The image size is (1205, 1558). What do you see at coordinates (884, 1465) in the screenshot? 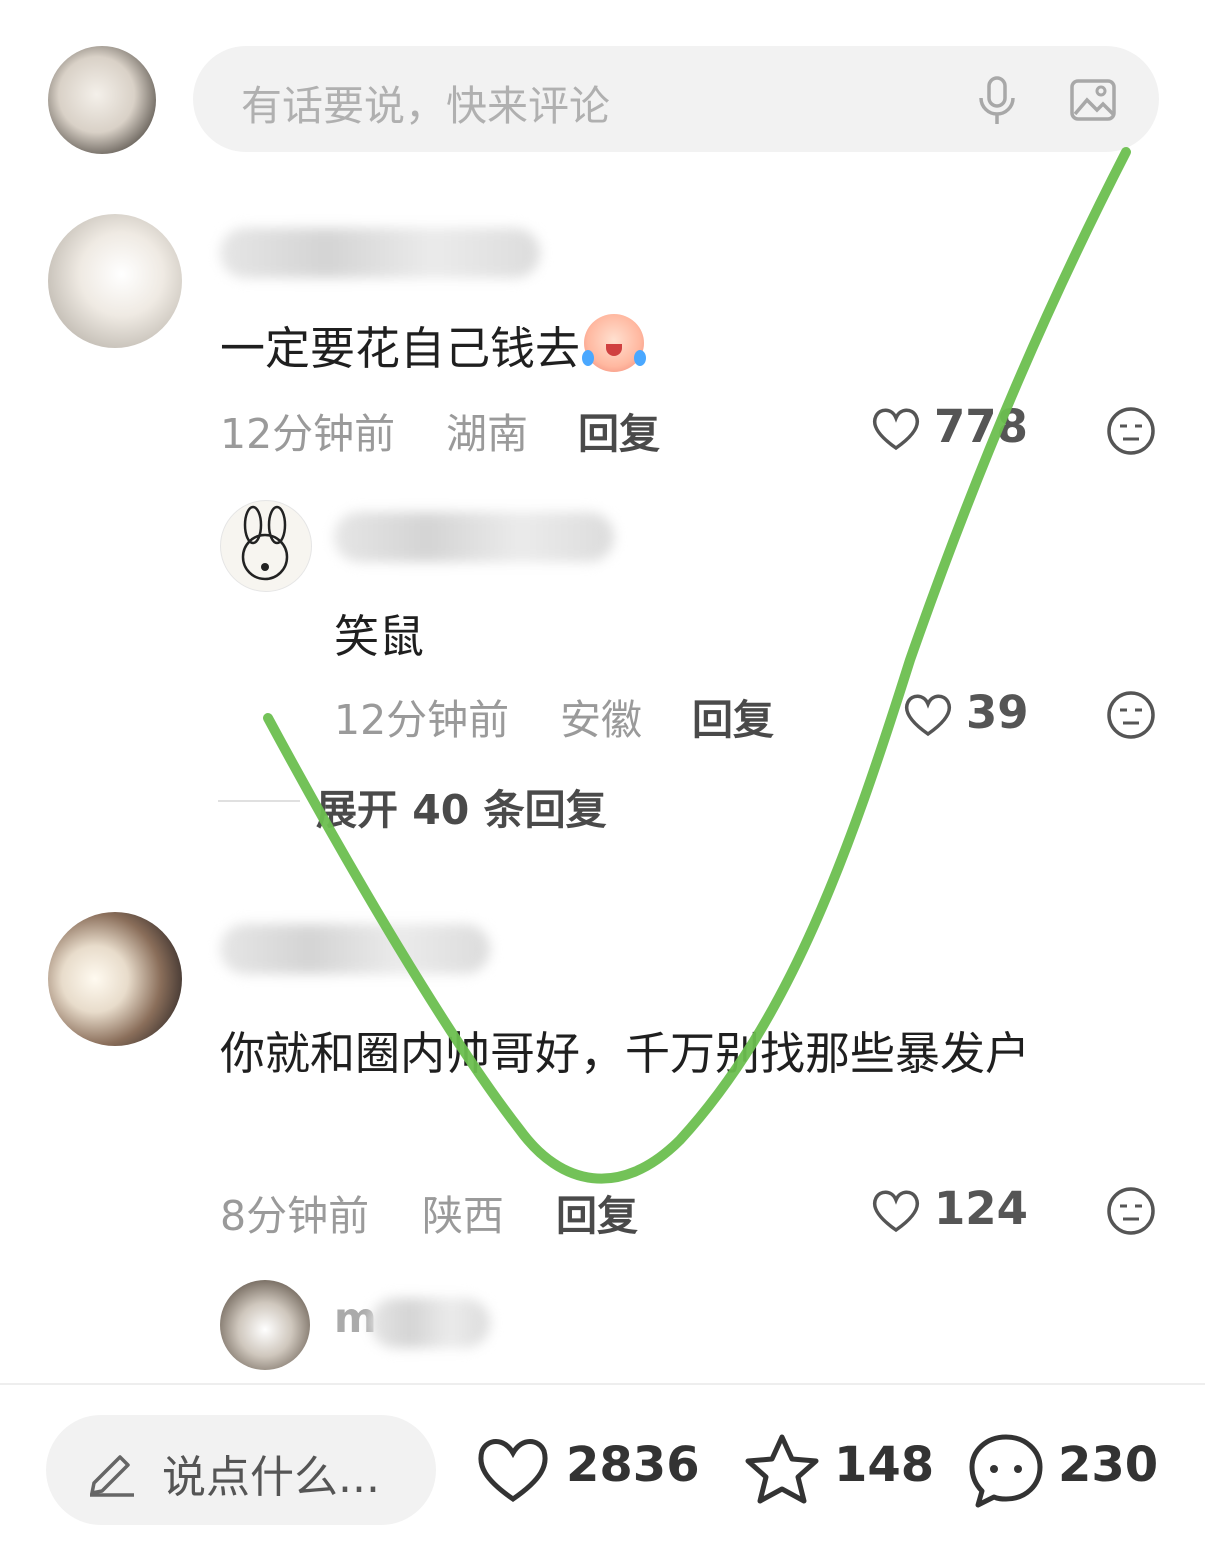
I see `star-total: 148` at bounding box center [884, 1465].